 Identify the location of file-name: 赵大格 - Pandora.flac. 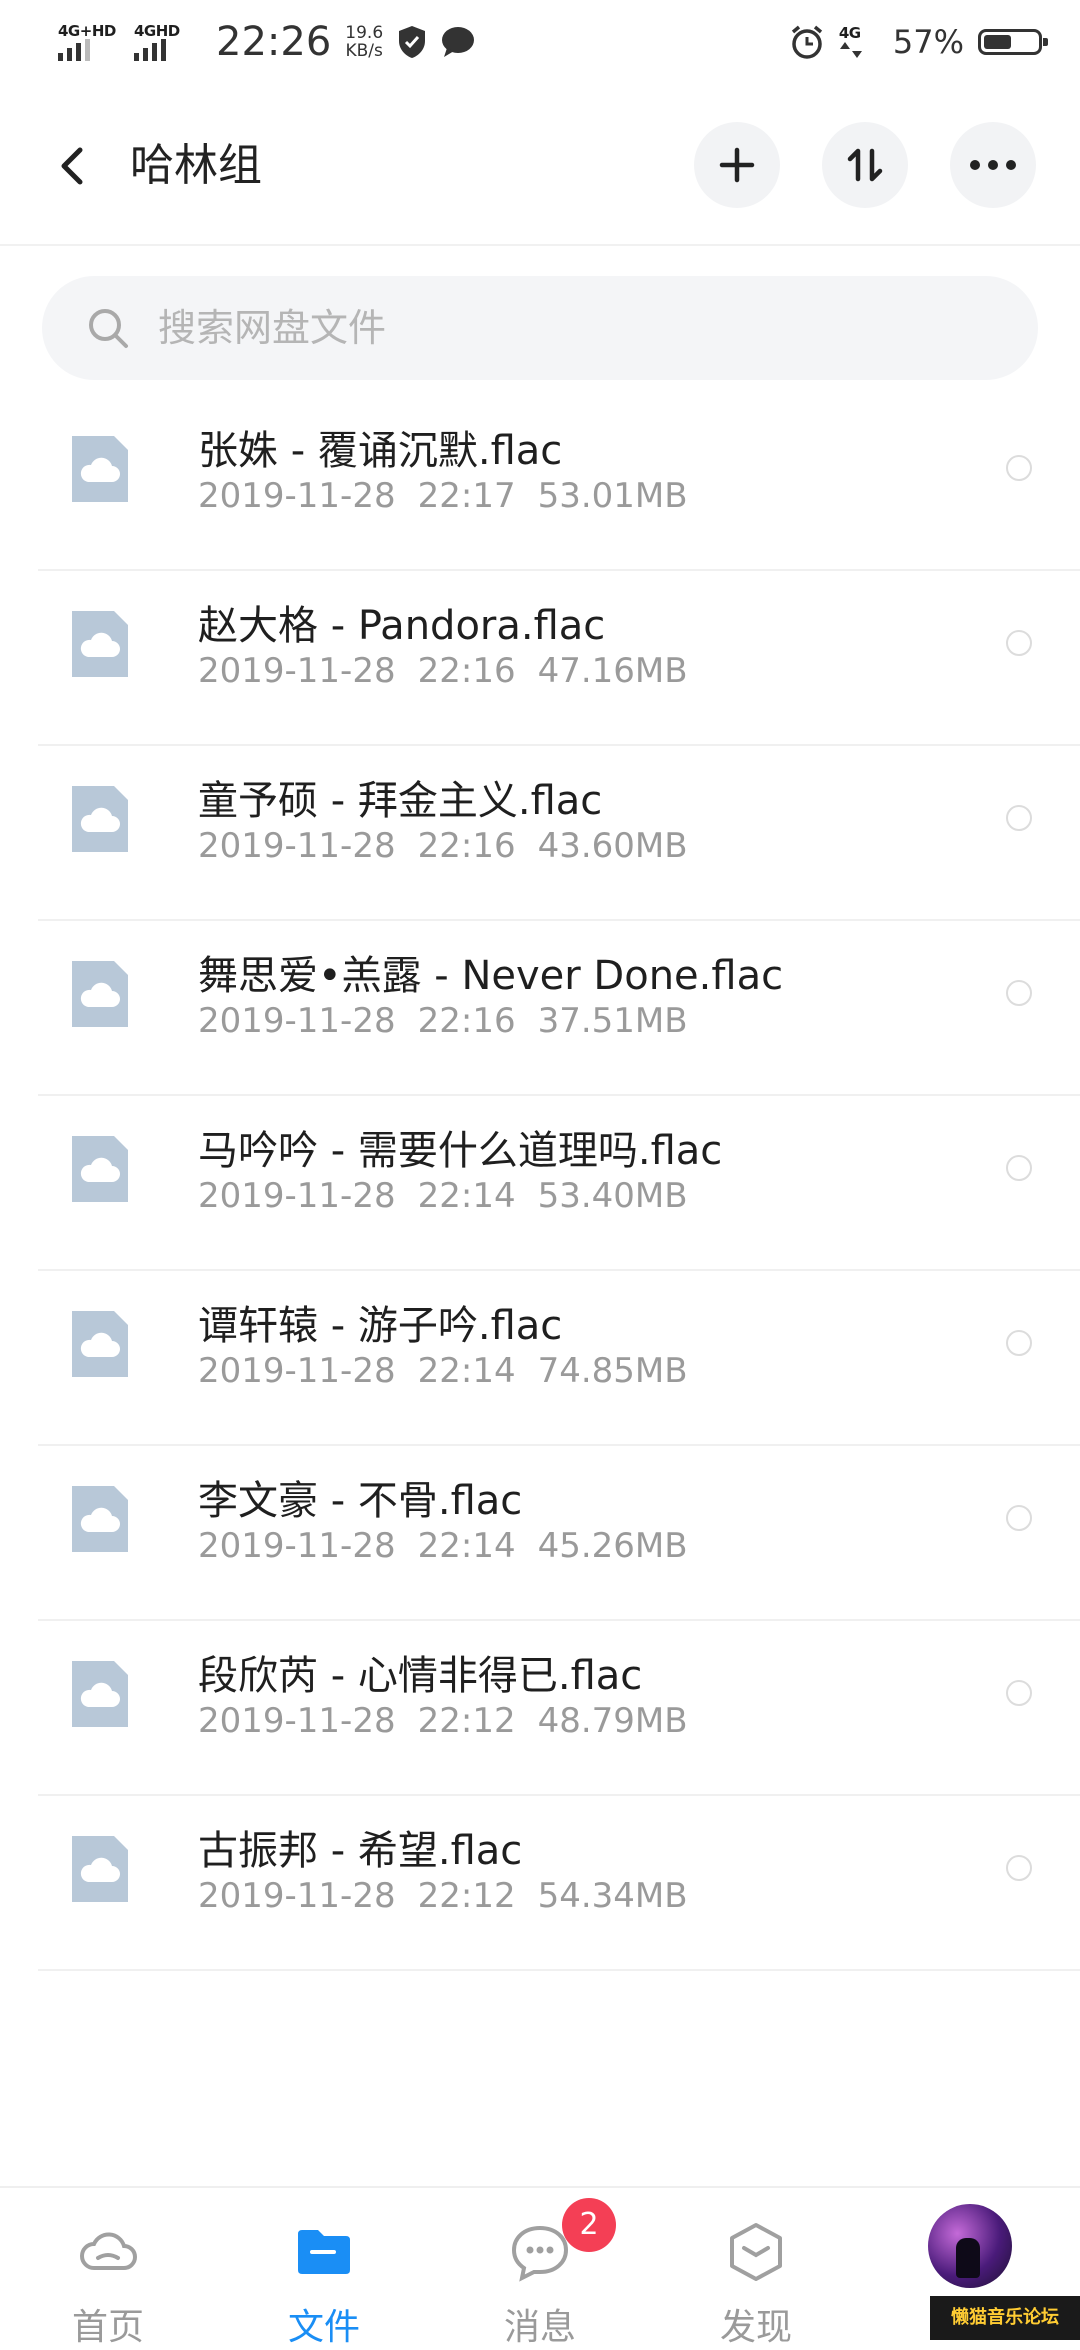
(402, 626).